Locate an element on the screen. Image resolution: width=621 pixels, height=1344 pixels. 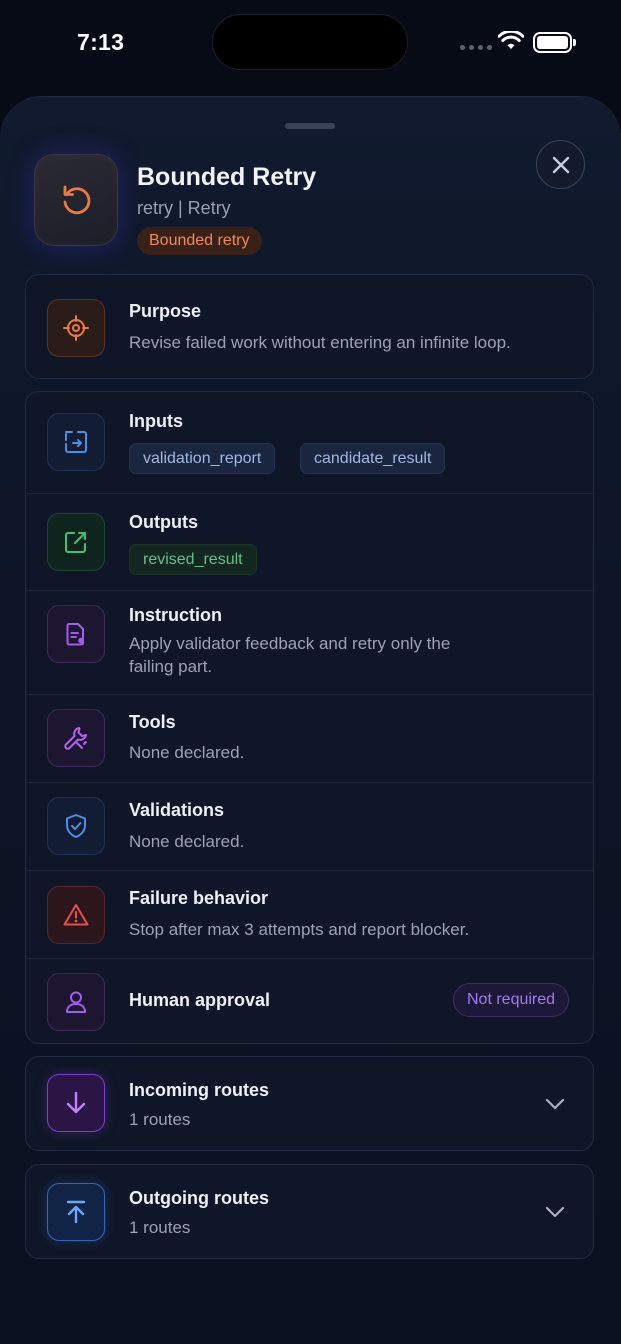
signal-icon is located at coordinates (476, 47).